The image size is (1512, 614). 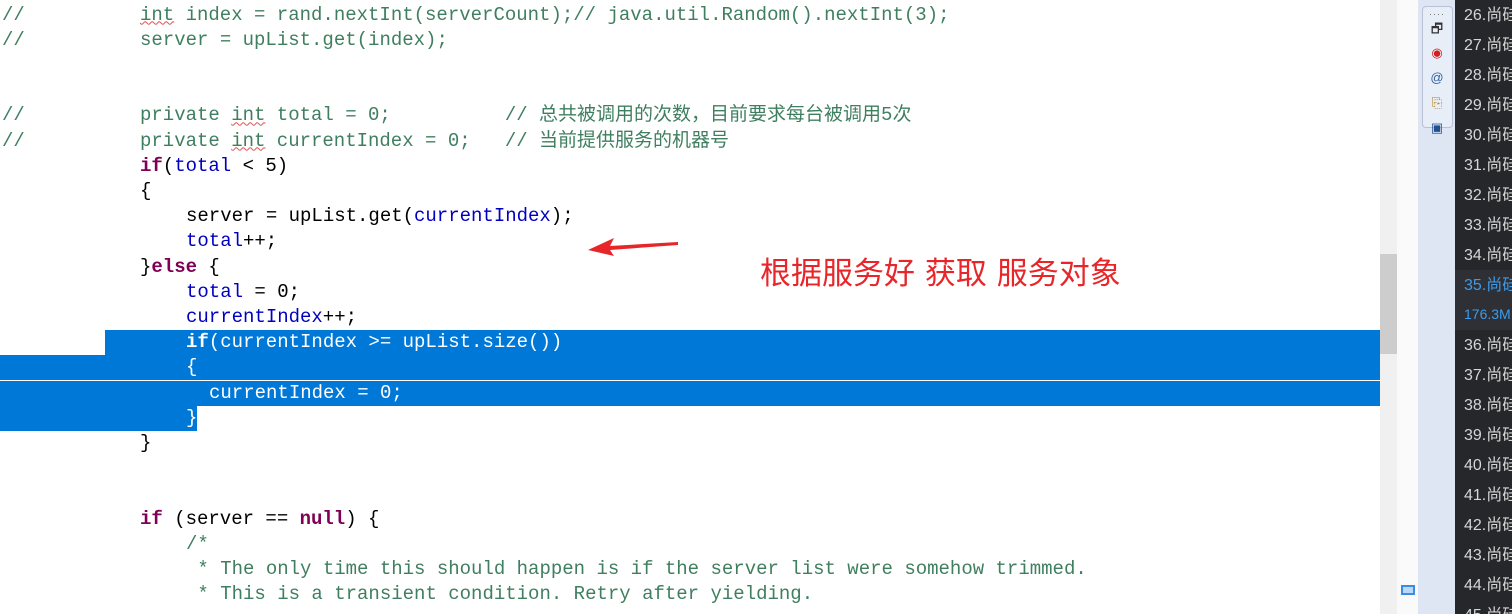 I want to click on file-list-item: 41.尚硅, so click(x=1488, y=496).